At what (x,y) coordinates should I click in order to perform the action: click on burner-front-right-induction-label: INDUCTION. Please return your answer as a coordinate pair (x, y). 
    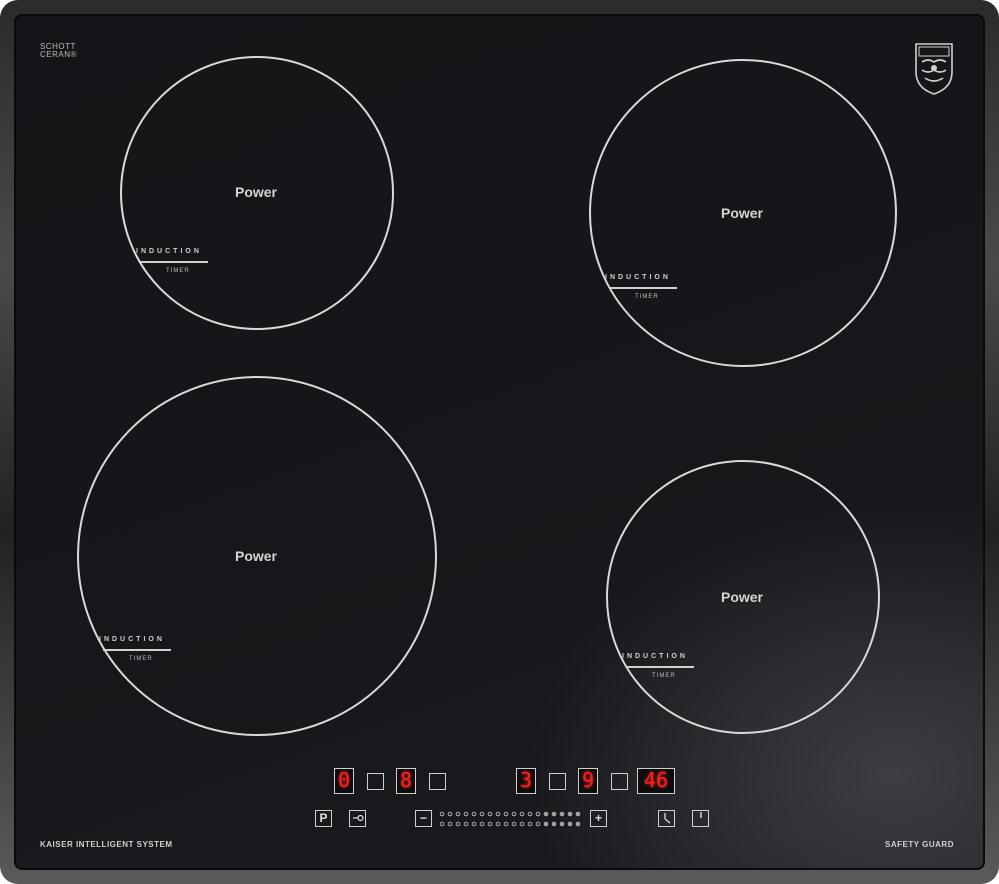
    Looking at the image, I should click on (655, 656).